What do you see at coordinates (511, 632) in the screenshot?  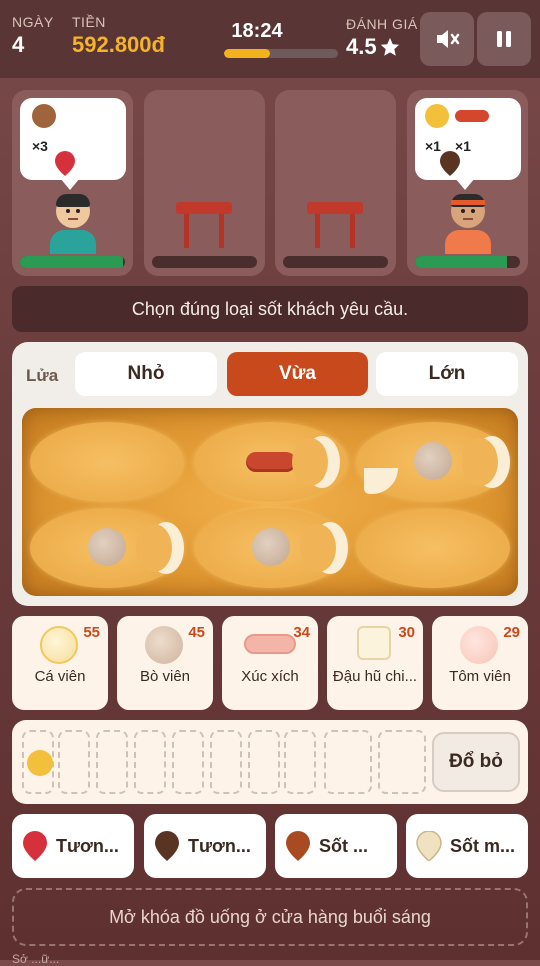 I see `stock-count: 29` at bounding box center [511, 632].